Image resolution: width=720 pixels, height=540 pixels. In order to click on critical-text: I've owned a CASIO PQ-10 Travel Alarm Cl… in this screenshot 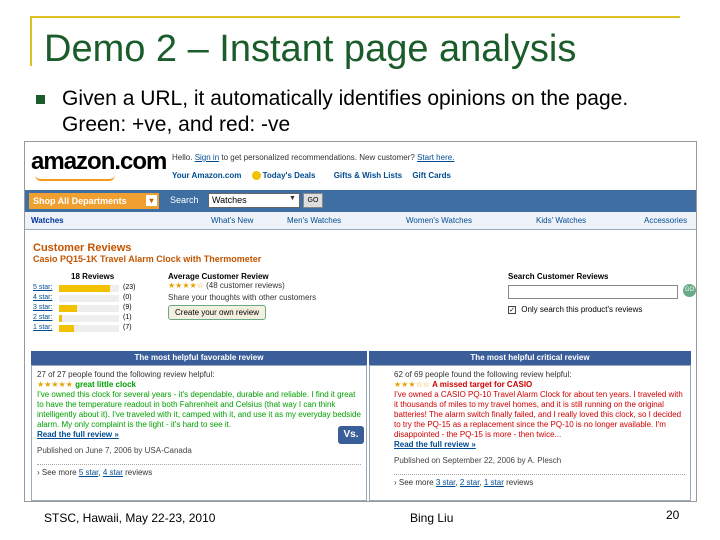, I will do `click(538, 414)`.